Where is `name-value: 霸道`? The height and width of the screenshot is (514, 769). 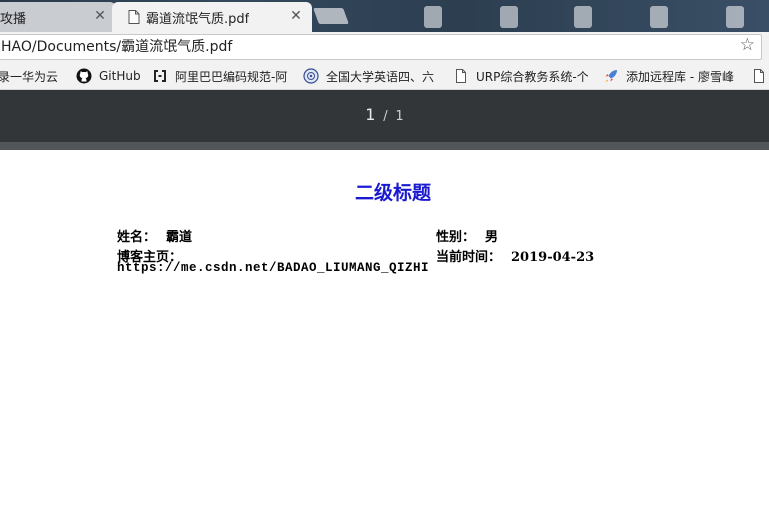 name-value: 霸道 is located at coordinates (179, 237).